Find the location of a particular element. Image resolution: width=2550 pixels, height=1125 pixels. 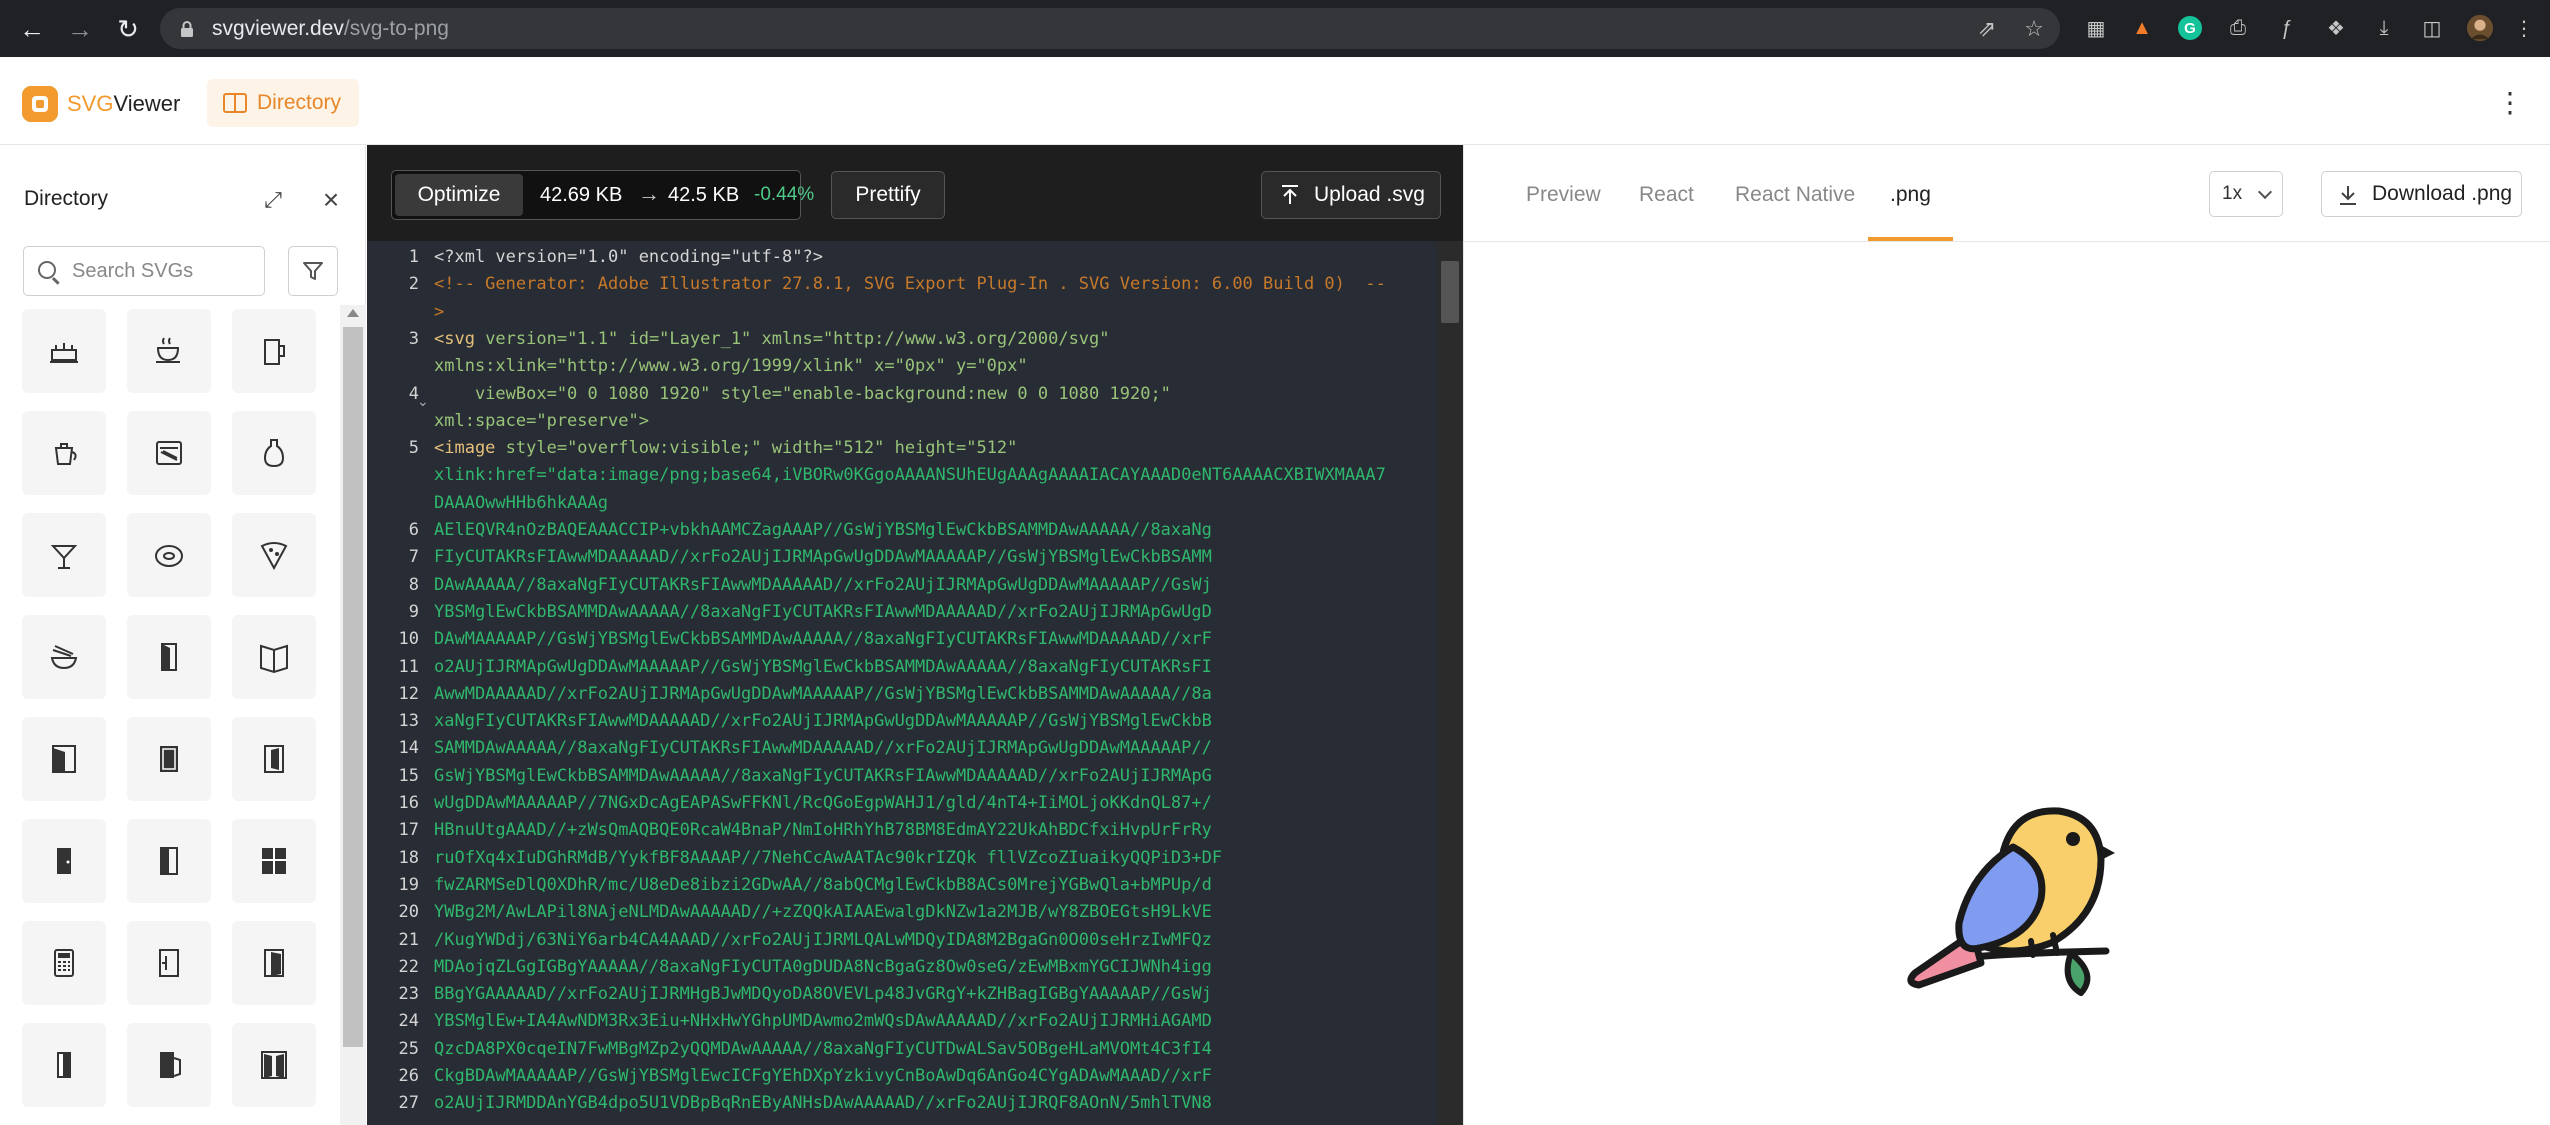

tab-react-native: React Native is located at coordinates (1795, 195).